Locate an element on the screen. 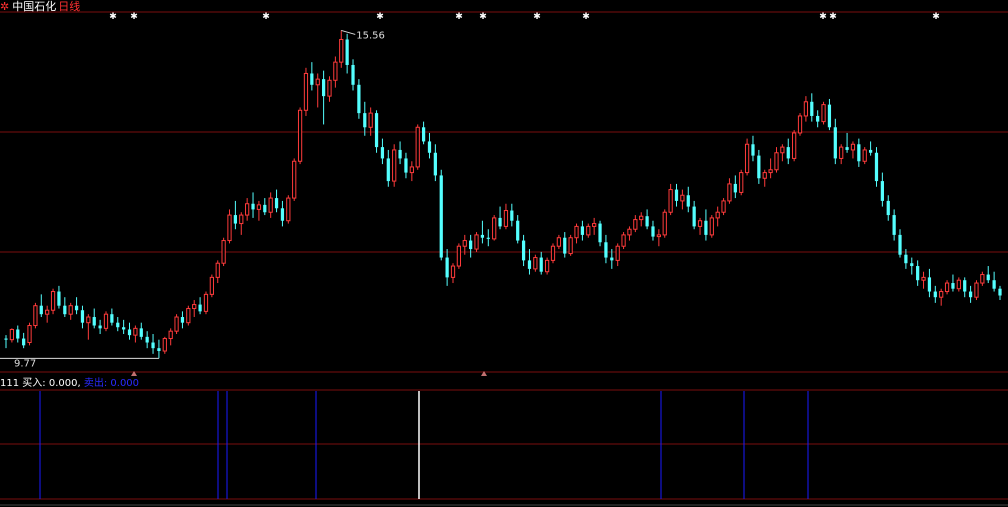 This screenshot has height=507, width=1008. period-label: 日线 is located at coordinates (69, 6).